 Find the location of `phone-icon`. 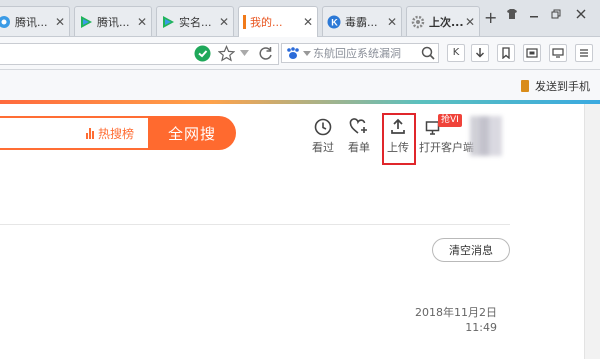

phone-icon is located at coordinates (525, 86).